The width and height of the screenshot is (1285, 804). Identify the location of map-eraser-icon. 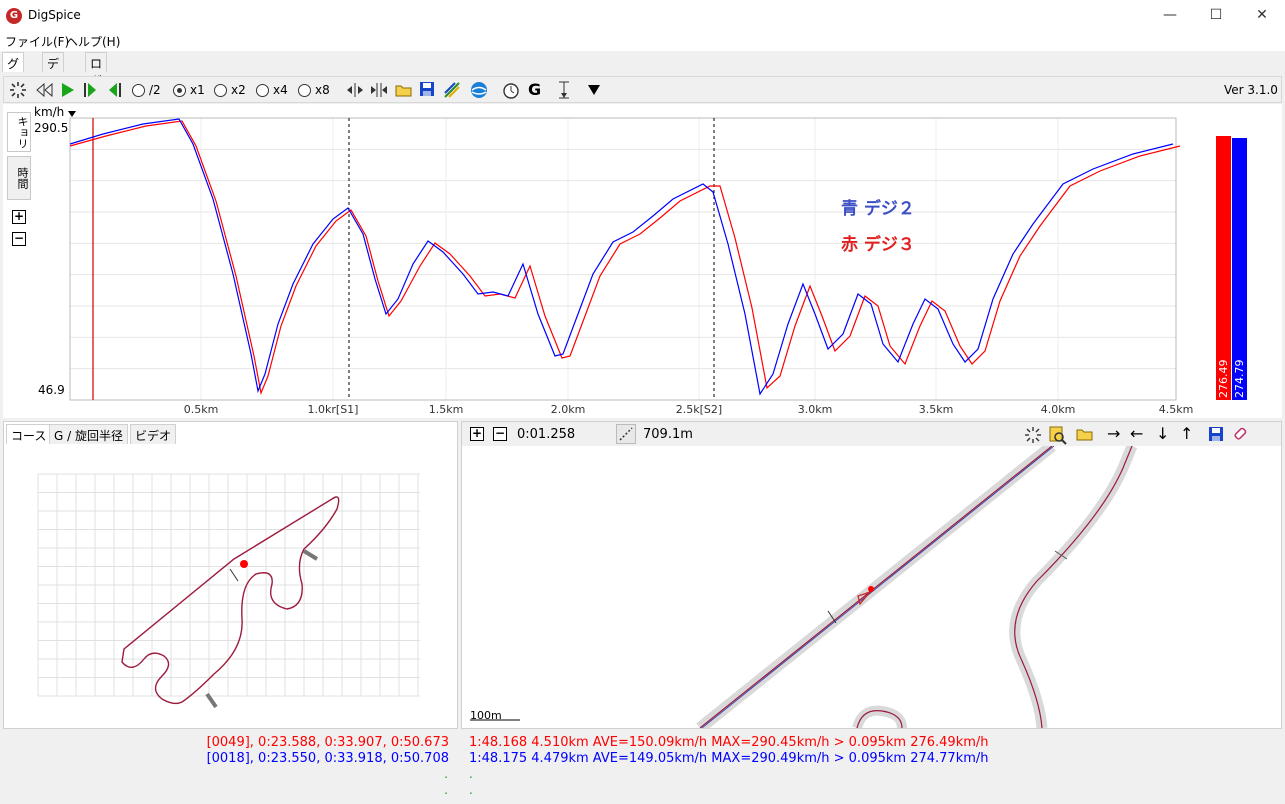
(1240, 434).